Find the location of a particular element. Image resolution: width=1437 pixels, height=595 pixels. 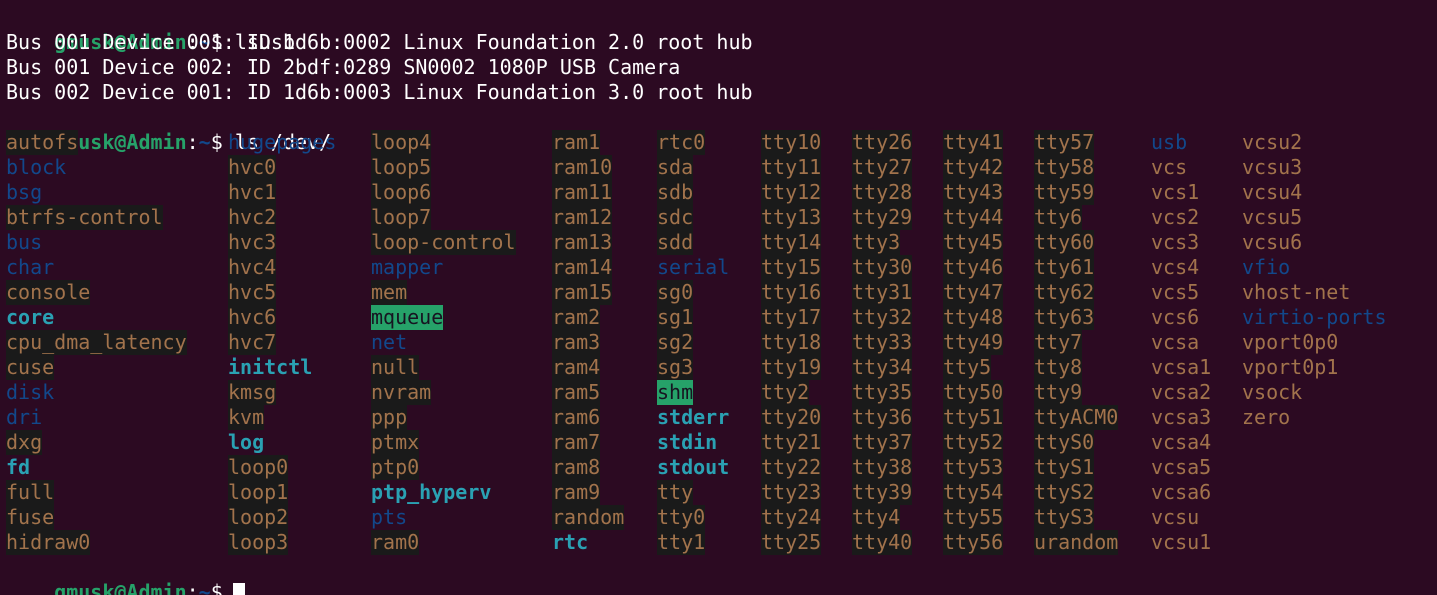

dev-entry: vcsu5 is located at coordinates (1272, 217).